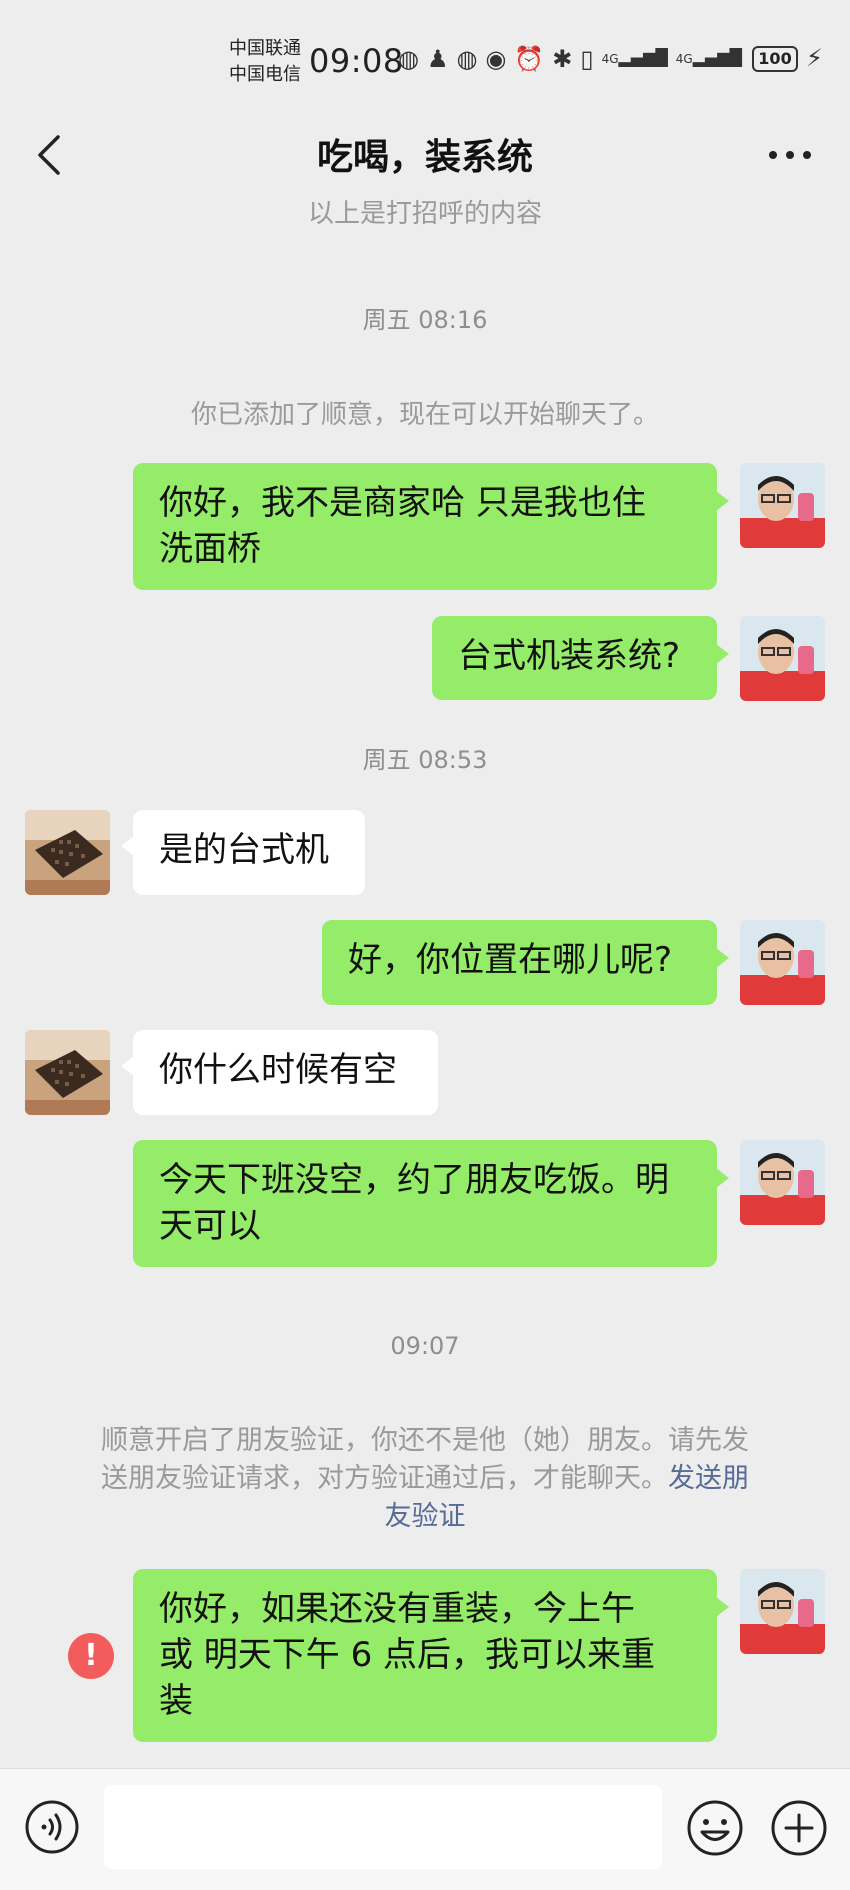 The height and width of the screenshot is (1890, 850). What do you see at coordinates (407, 1655) in the screenshot?
I see `message-line: 或 明天下午 6 点后，我可以来重` at bounding box center [407, 1655].